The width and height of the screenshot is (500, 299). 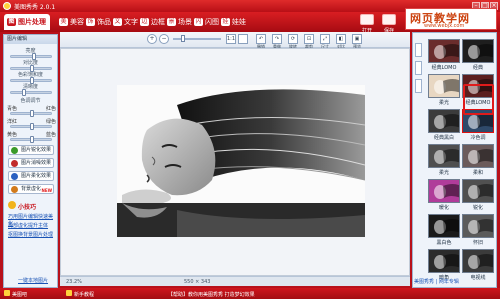 I want to click on tab-doll: 娃娃娃, so click(x=234, y=22).